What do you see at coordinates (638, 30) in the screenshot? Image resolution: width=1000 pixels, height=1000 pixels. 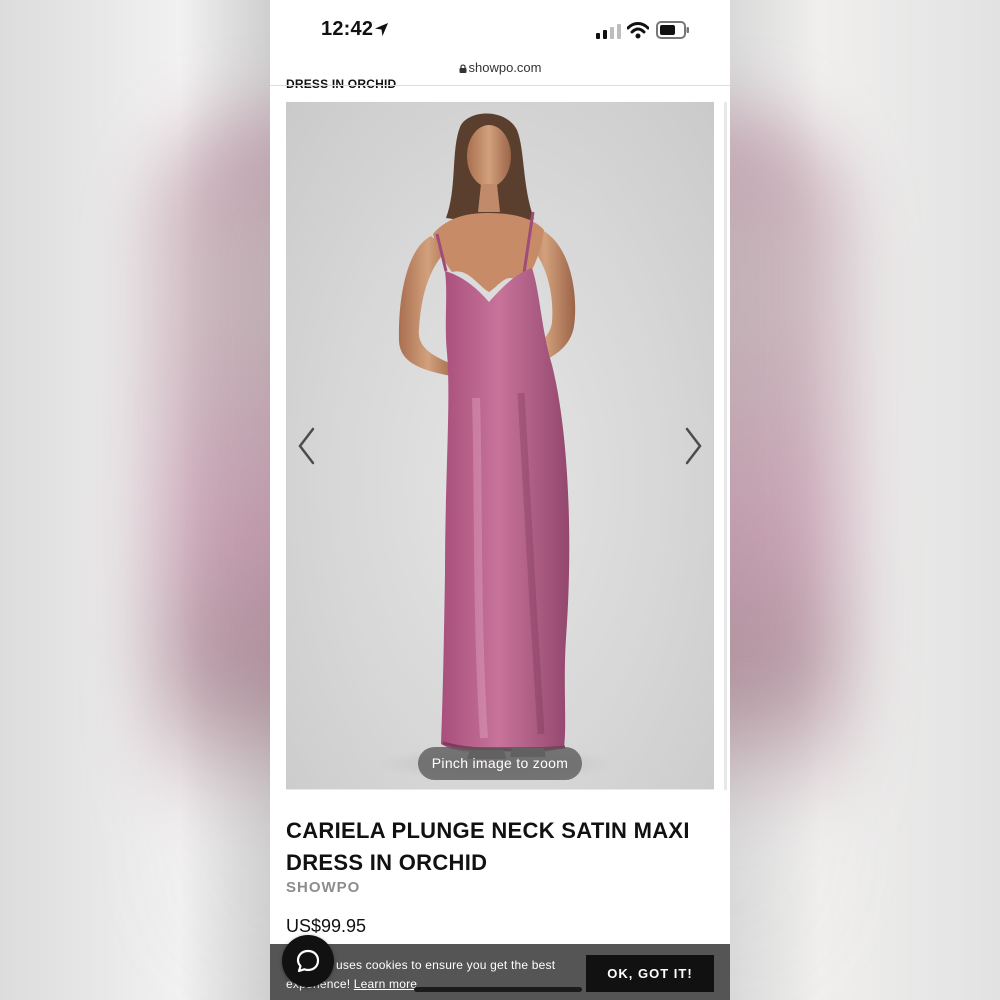 I see `wifi-icon` at bounding box center [638, 30].